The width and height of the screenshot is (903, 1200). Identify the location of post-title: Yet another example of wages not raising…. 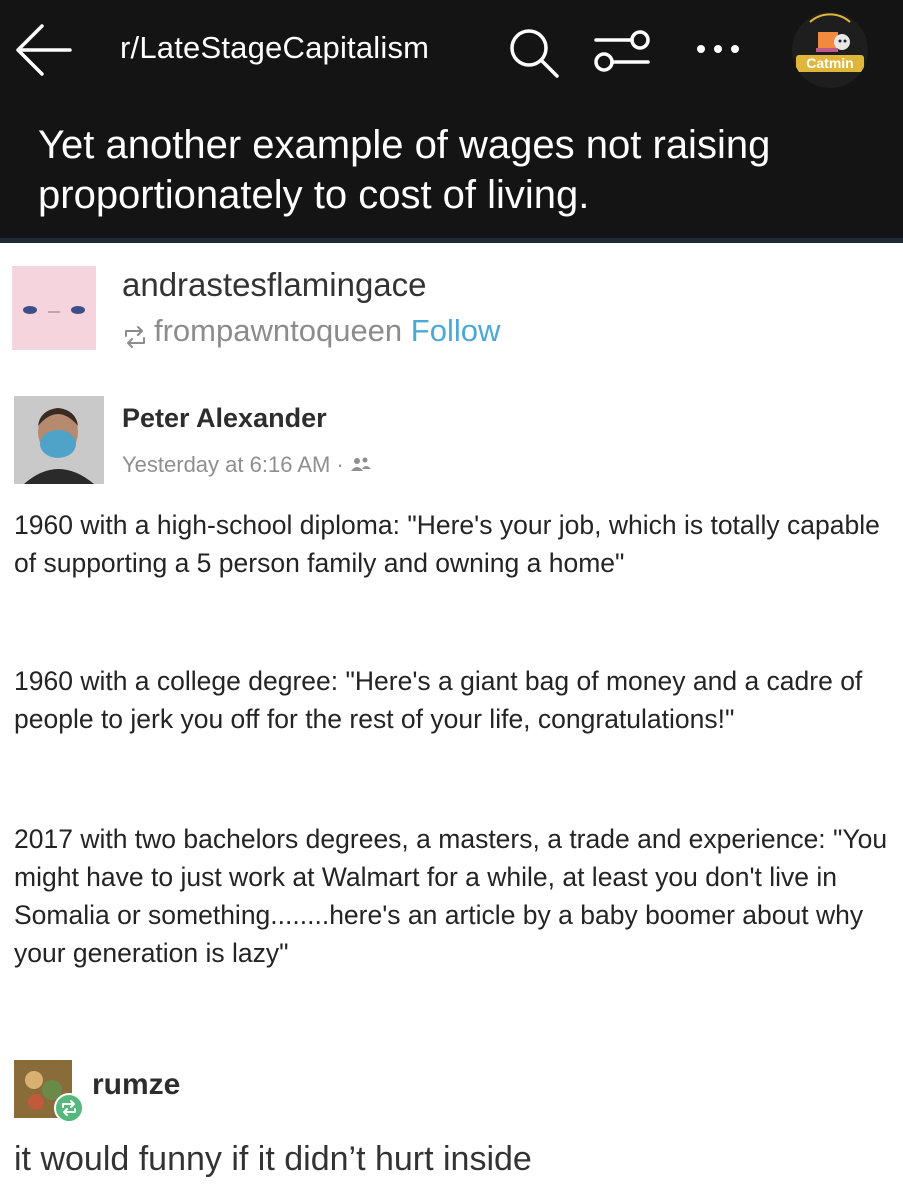
(404, 170).